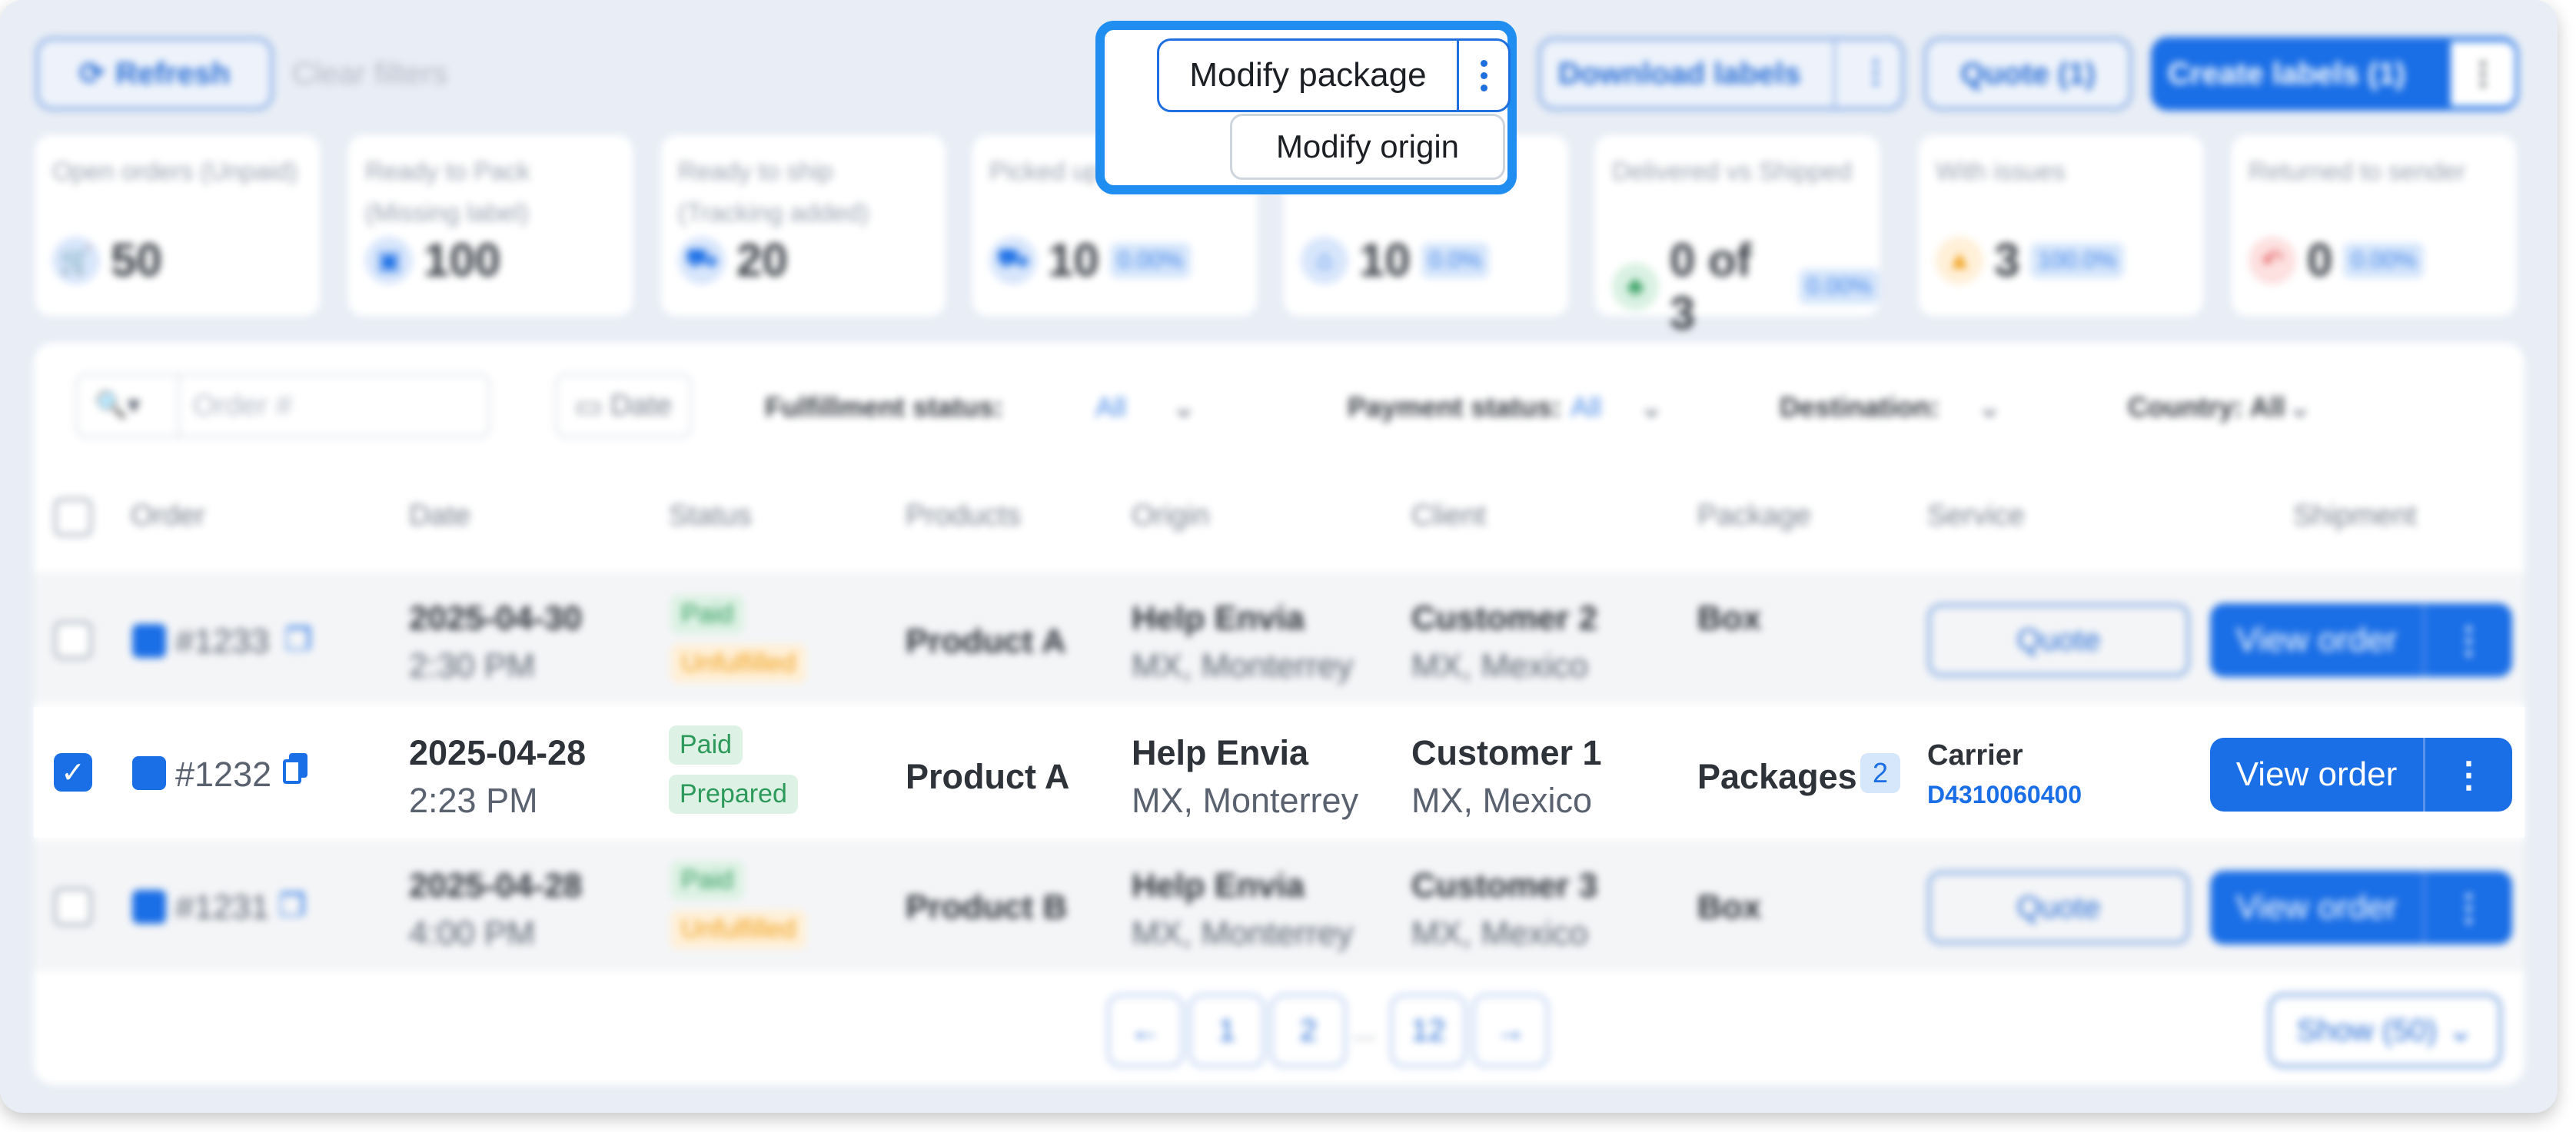  I want to click on stat-card-delivered-vs-shipped: Delivered vs Shipped ♣ 0 of 3 0.00%, so click(1738, 237).